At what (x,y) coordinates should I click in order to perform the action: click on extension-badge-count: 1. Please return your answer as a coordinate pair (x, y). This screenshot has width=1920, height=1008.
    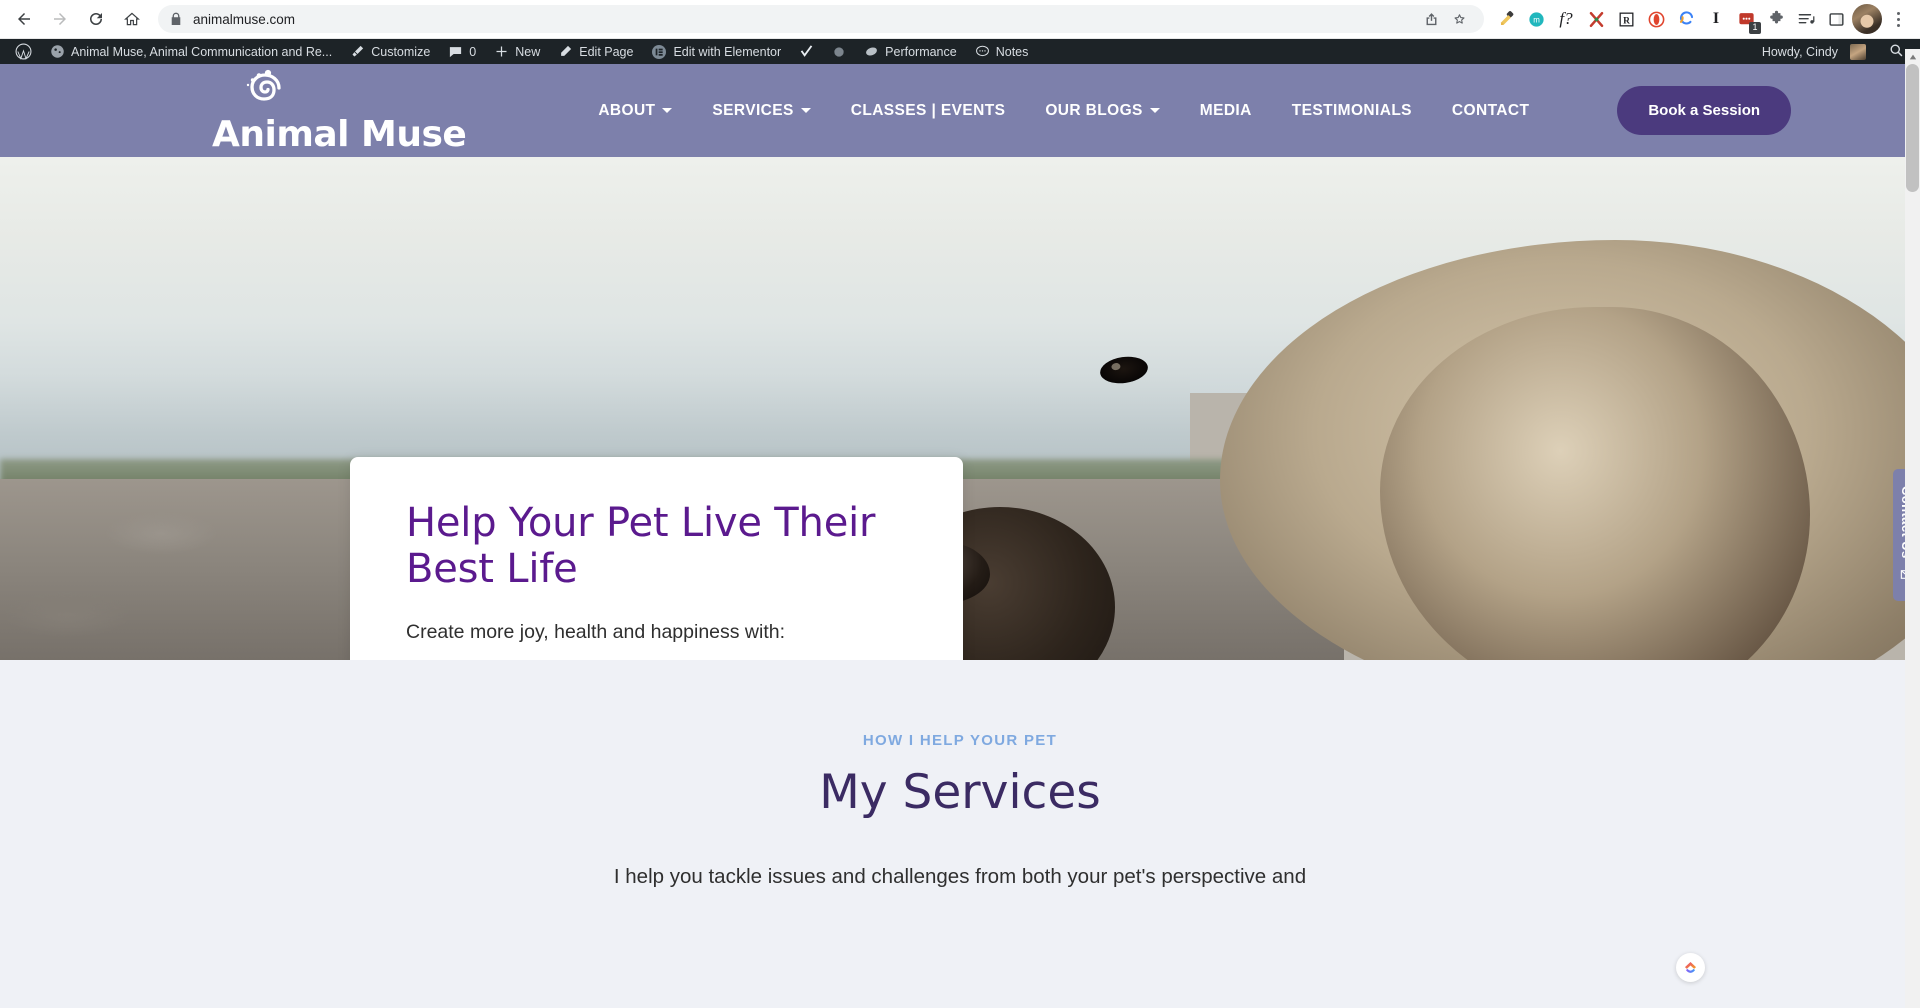
    Looking at the image, I should click on (1755, 28).